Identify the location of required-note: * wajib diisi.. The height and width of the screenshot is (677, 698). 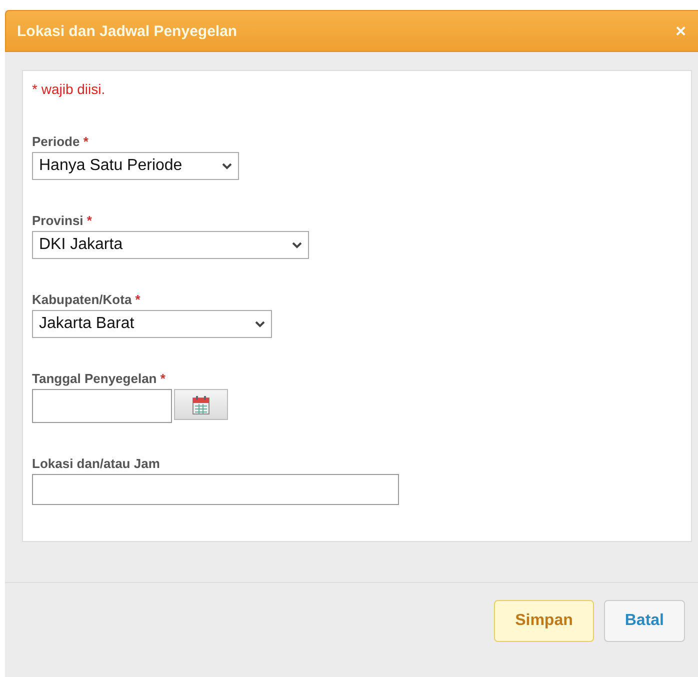
(69, 89).